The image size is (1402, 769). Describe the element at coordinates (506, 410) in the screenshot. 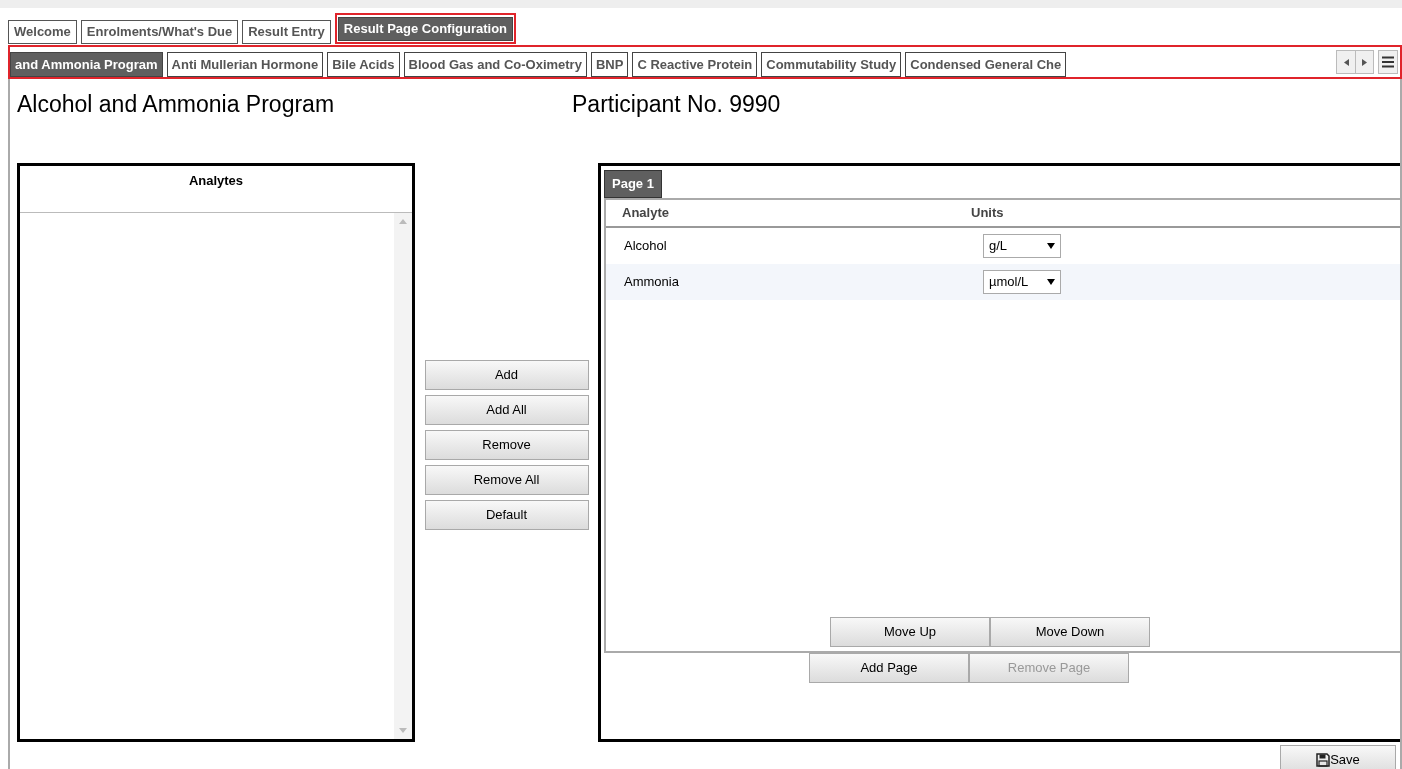

I see `action-button: Add All` at that location.